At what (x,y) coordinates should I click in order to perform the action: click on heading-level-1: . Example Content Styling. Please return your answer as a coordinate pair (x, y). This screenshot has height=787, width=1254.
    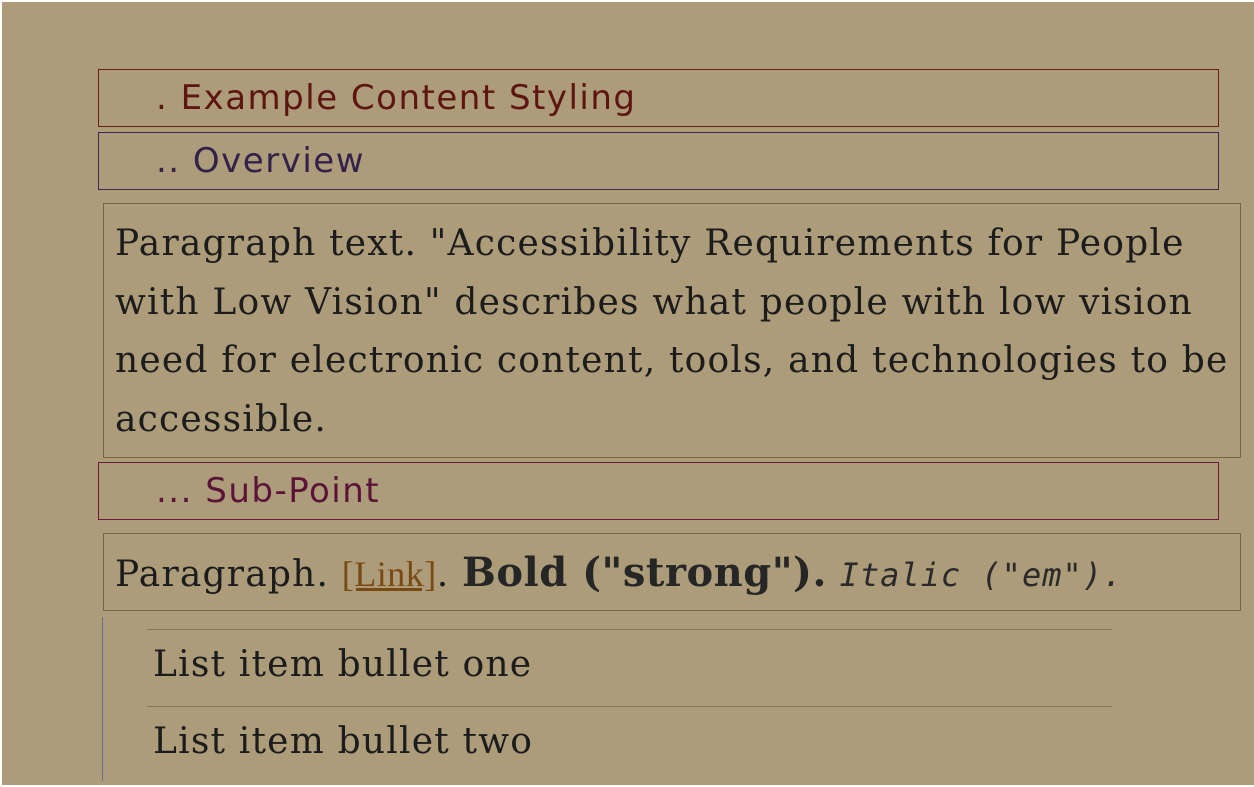
    Looking at the image, I should click on (658, 98).